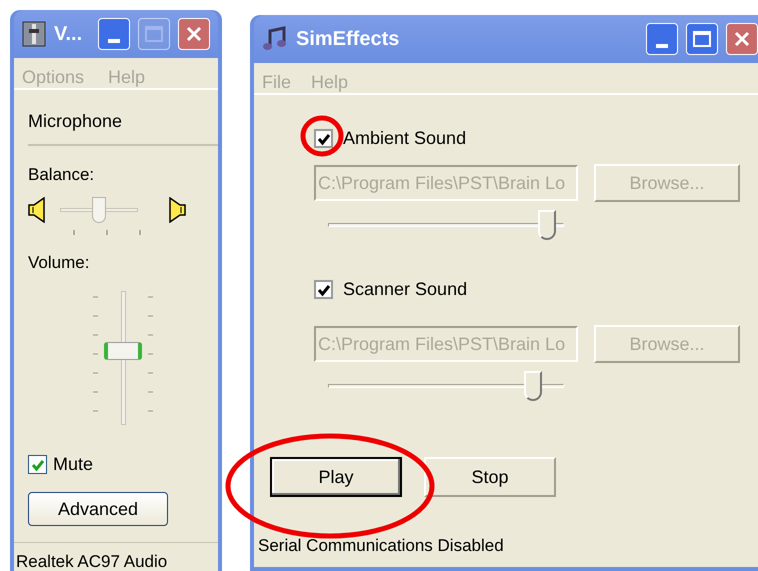 This screenshot has height=571, width=758. I want to click on music-note-icon, so click(275, 39).